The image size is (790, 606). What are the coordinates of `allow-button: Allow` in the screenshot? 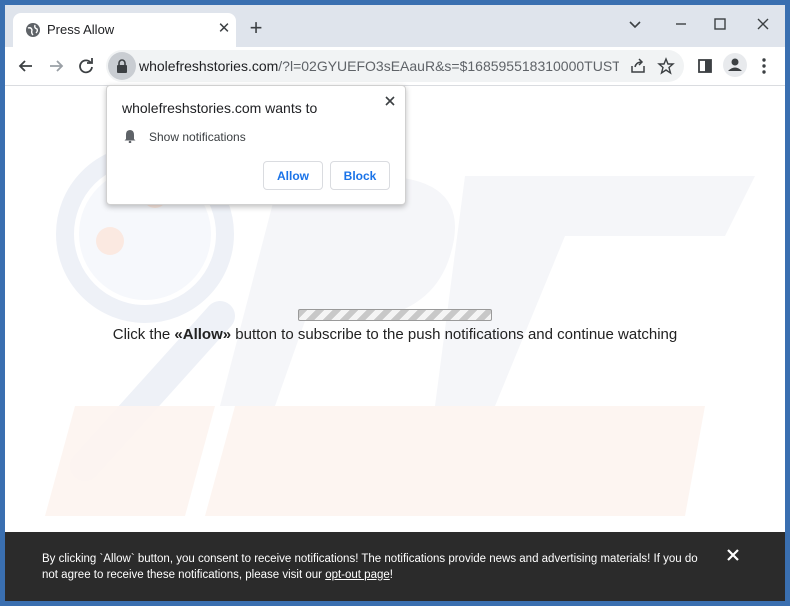 It's located at (293, 175).